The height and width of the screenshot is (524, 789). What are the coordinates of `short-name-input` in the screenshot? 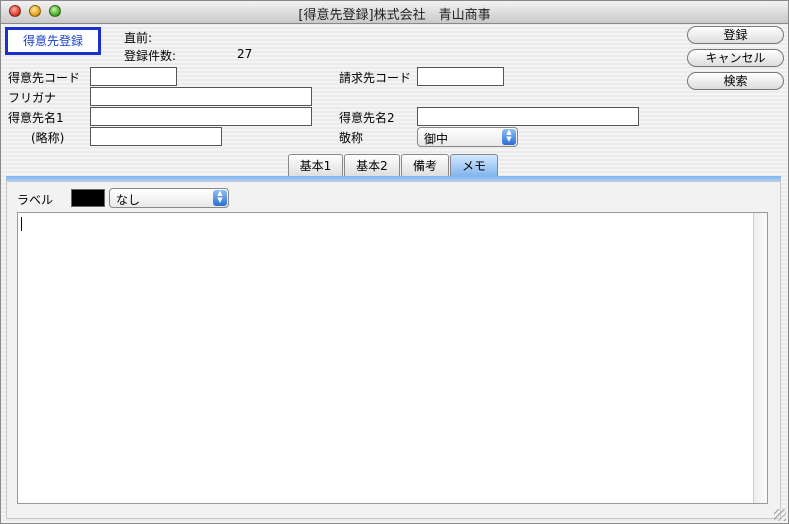 It's located at (156, 136).